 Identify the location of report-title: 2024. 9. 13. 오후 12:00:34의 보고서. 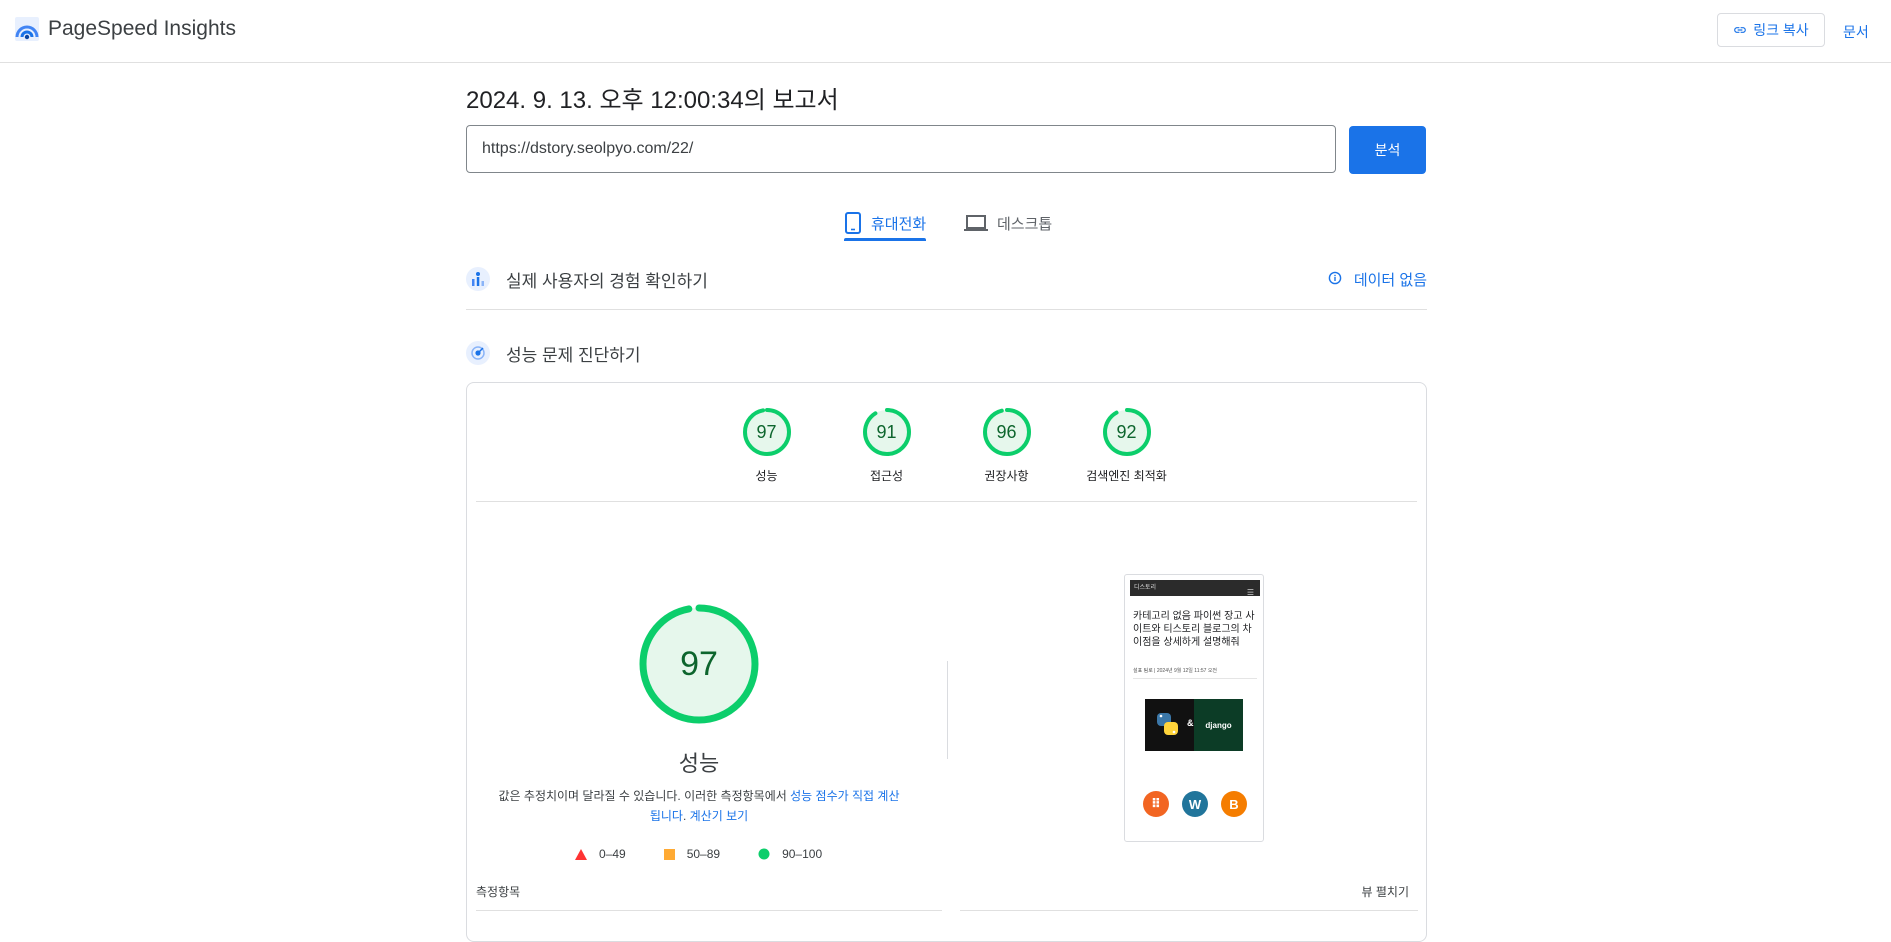
(652, 100).